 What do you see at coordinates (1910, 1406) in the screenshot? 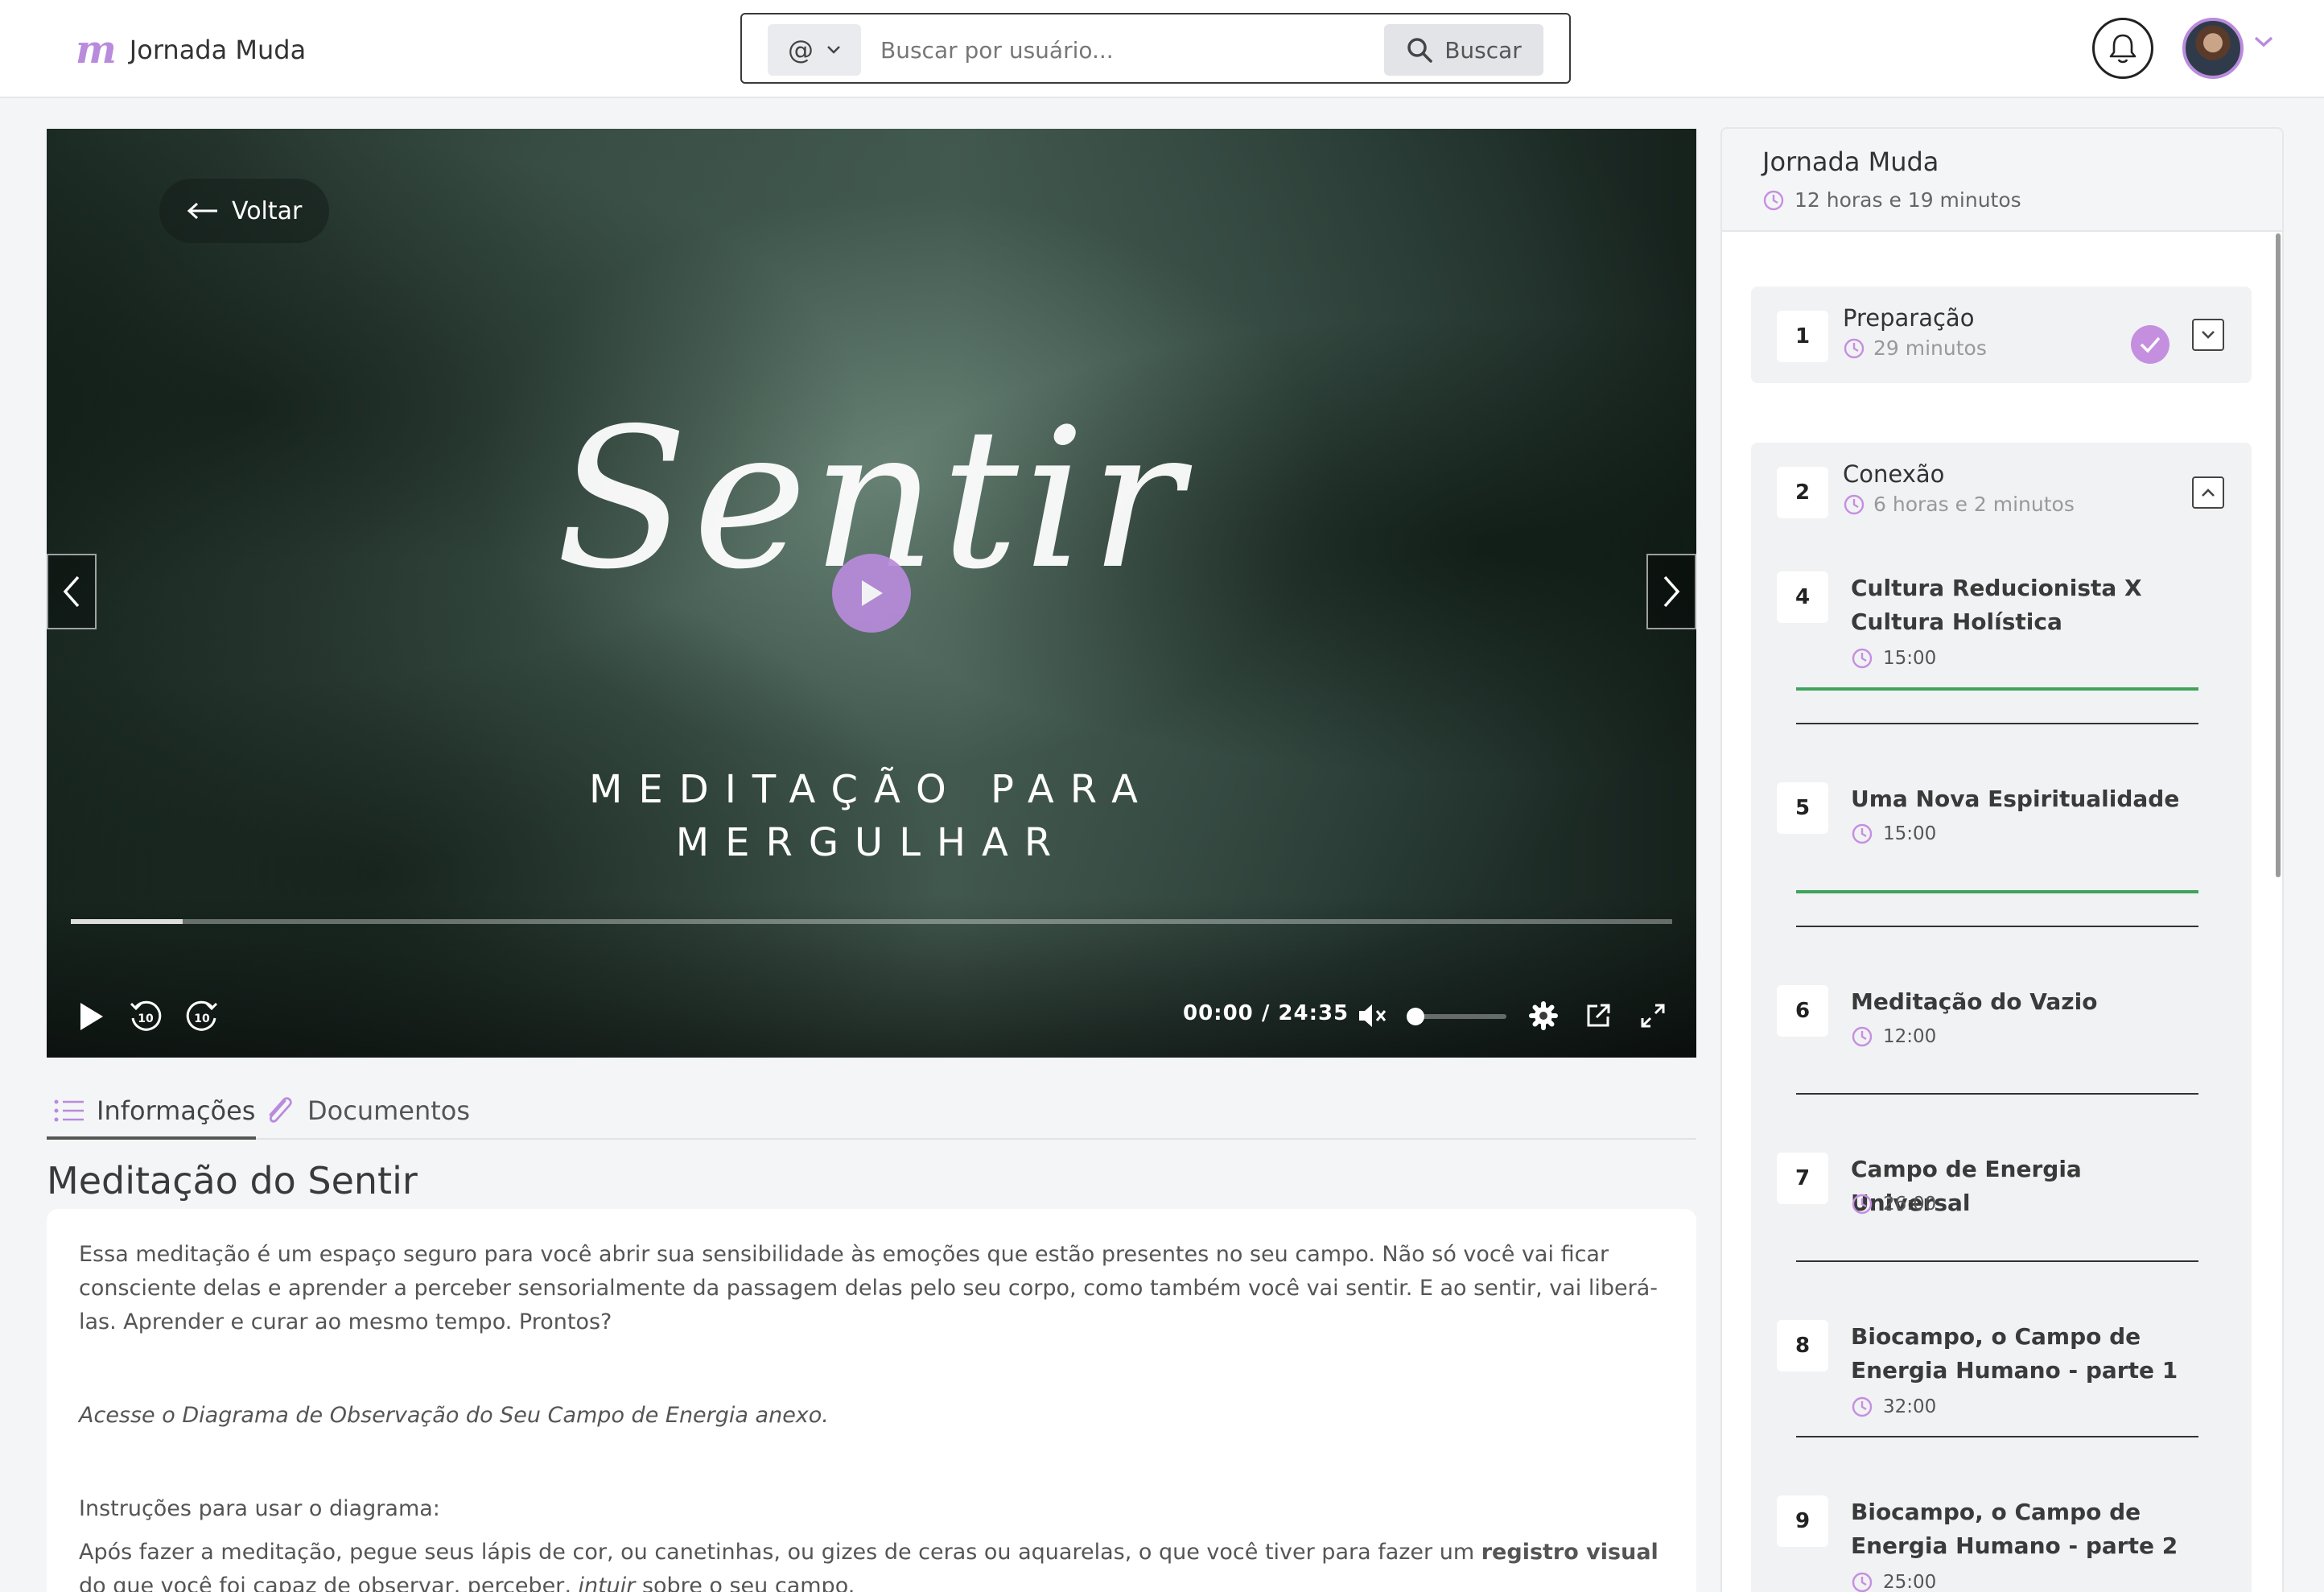
I see `lesson-duration-text: 32:00` at bounding box center [1910, 1406].